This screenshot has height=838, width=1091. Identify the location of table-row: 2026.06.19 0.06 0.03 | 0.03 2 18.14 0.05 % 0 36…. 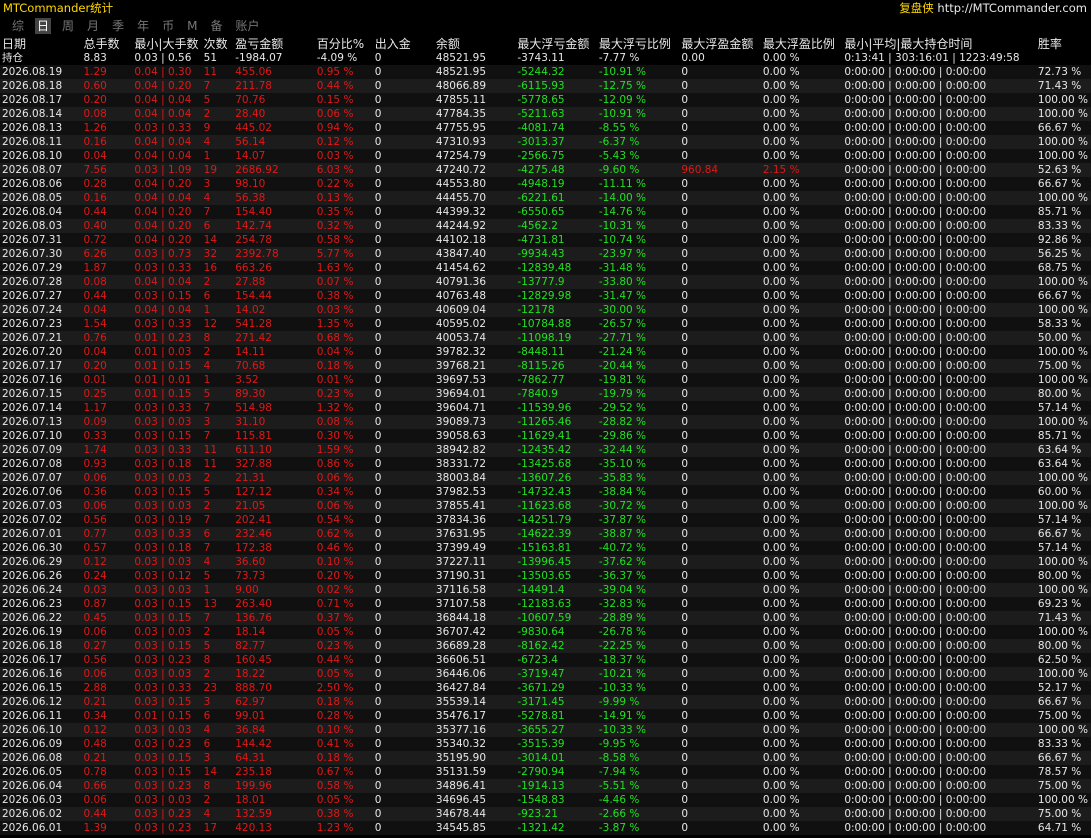
(545, 632).